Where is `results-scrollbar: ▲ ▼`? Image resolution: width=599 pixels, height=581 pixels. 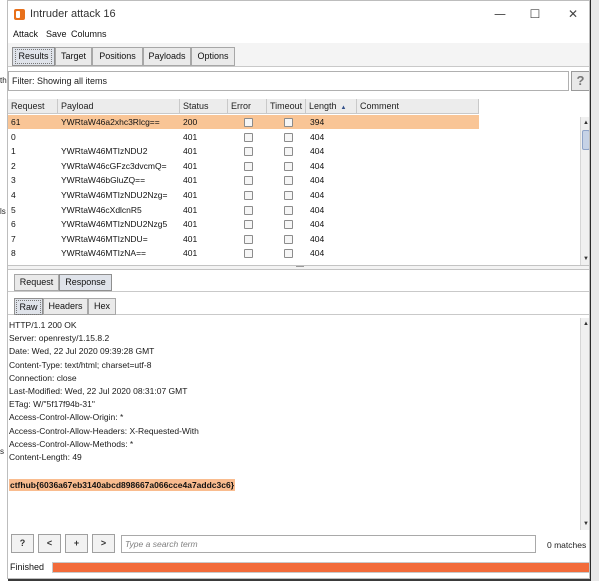
results-scrollbar: ▲ ▼ is located at coordinates (584, 191).